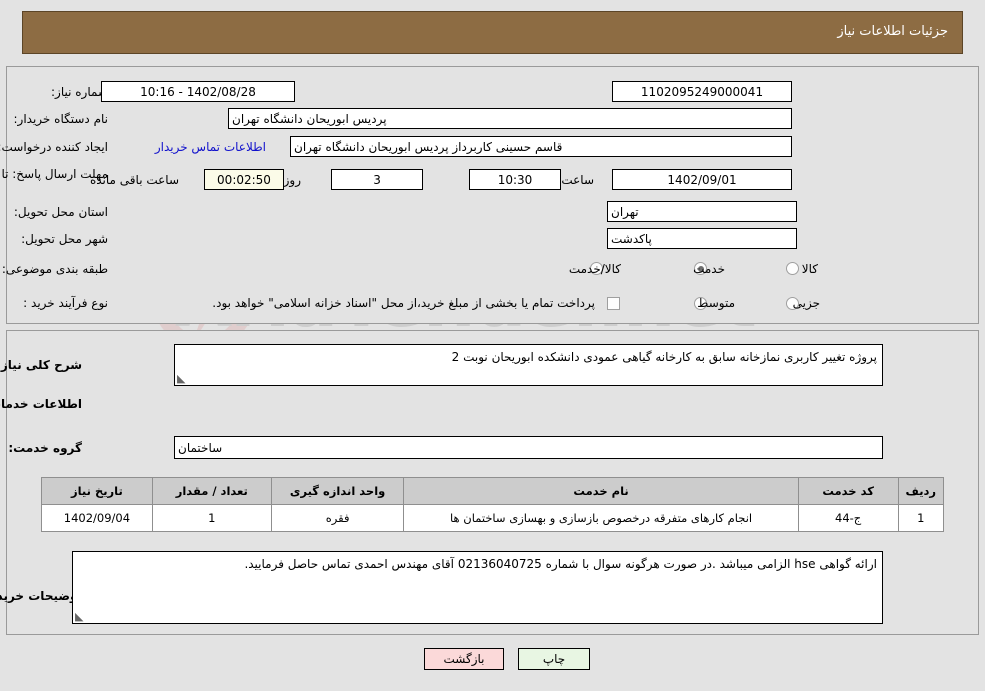  What do you see at coordinates (198, 91) in the screenshot?
I see `announce-datetime-field: 1402/08/28 - 10:16` at bounding box center [198, 91].